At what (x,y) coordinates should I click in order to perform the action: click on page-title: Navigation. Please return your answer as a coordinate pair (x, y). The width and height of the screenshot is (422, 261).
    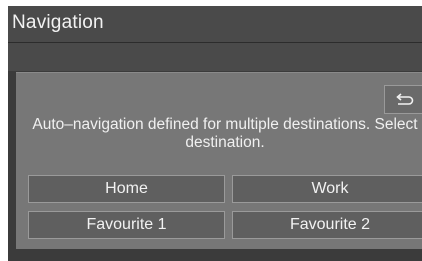
    Looking at the image, I should click on (58, 22).